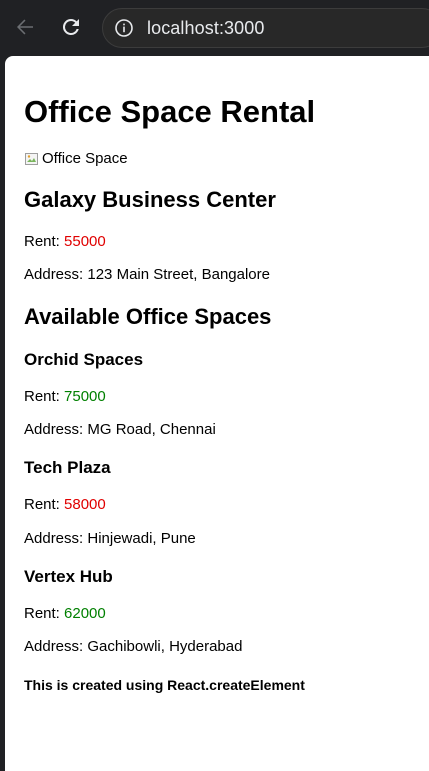 The height and width of the screenshot is (771, 429). I want to click on office-rent: Rent: 75000, so click(65, 397).